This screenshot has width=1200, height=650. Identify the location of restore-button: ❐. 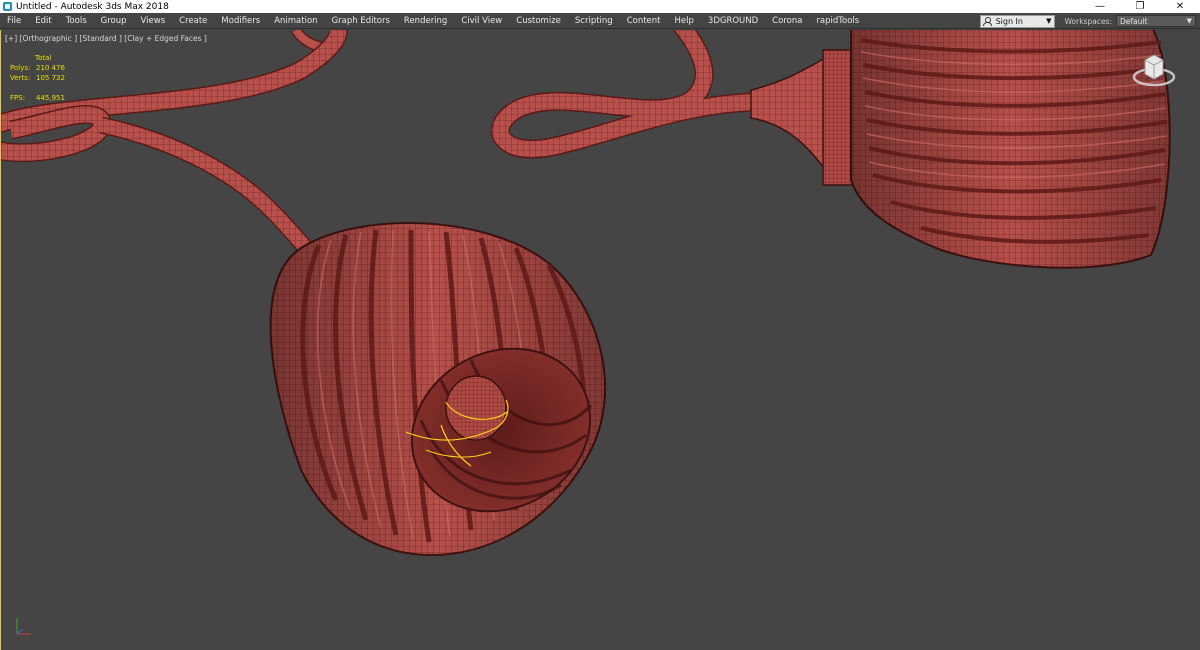
(1140, 6).